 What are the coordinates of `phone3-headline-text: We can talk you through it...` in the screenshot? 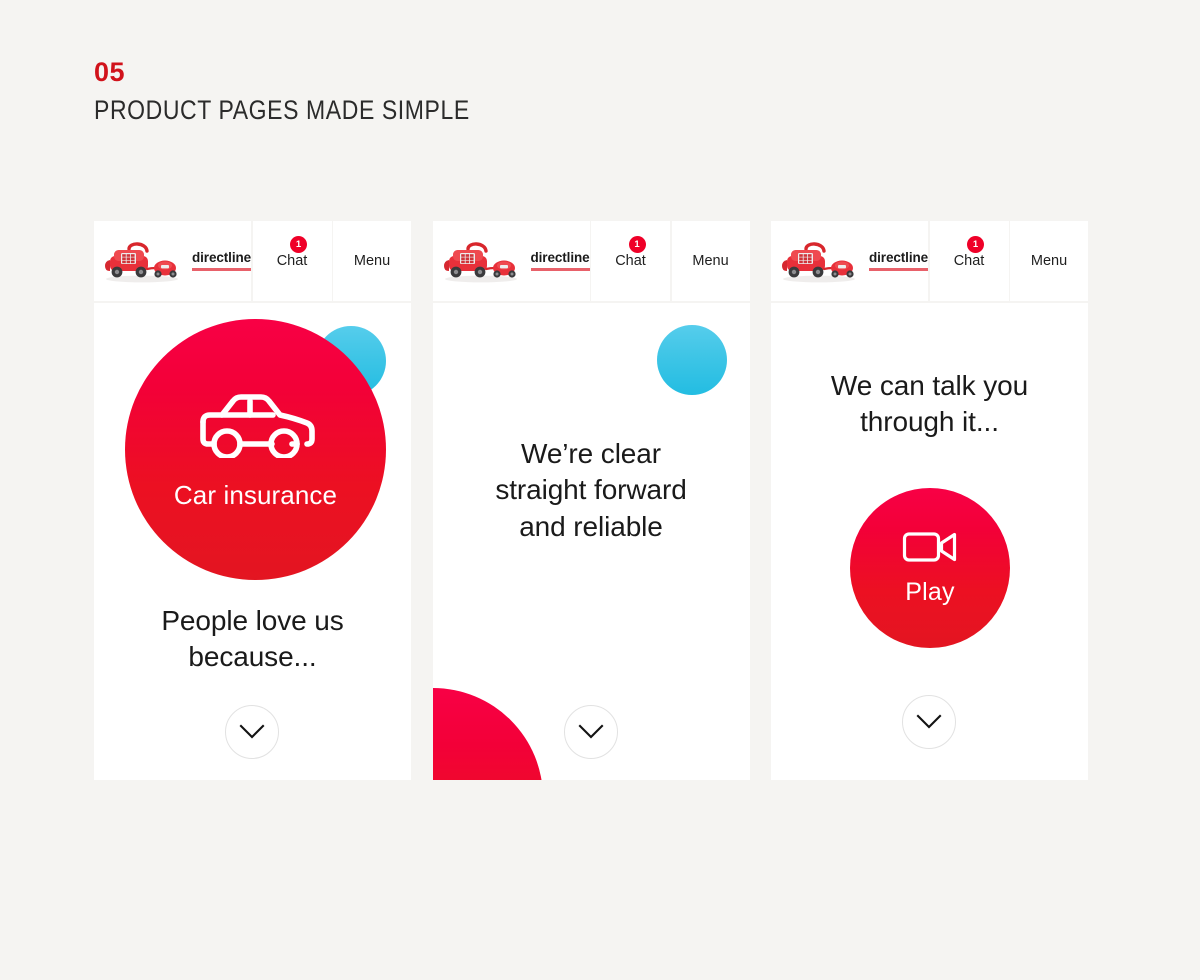 It's located at (929, 403).